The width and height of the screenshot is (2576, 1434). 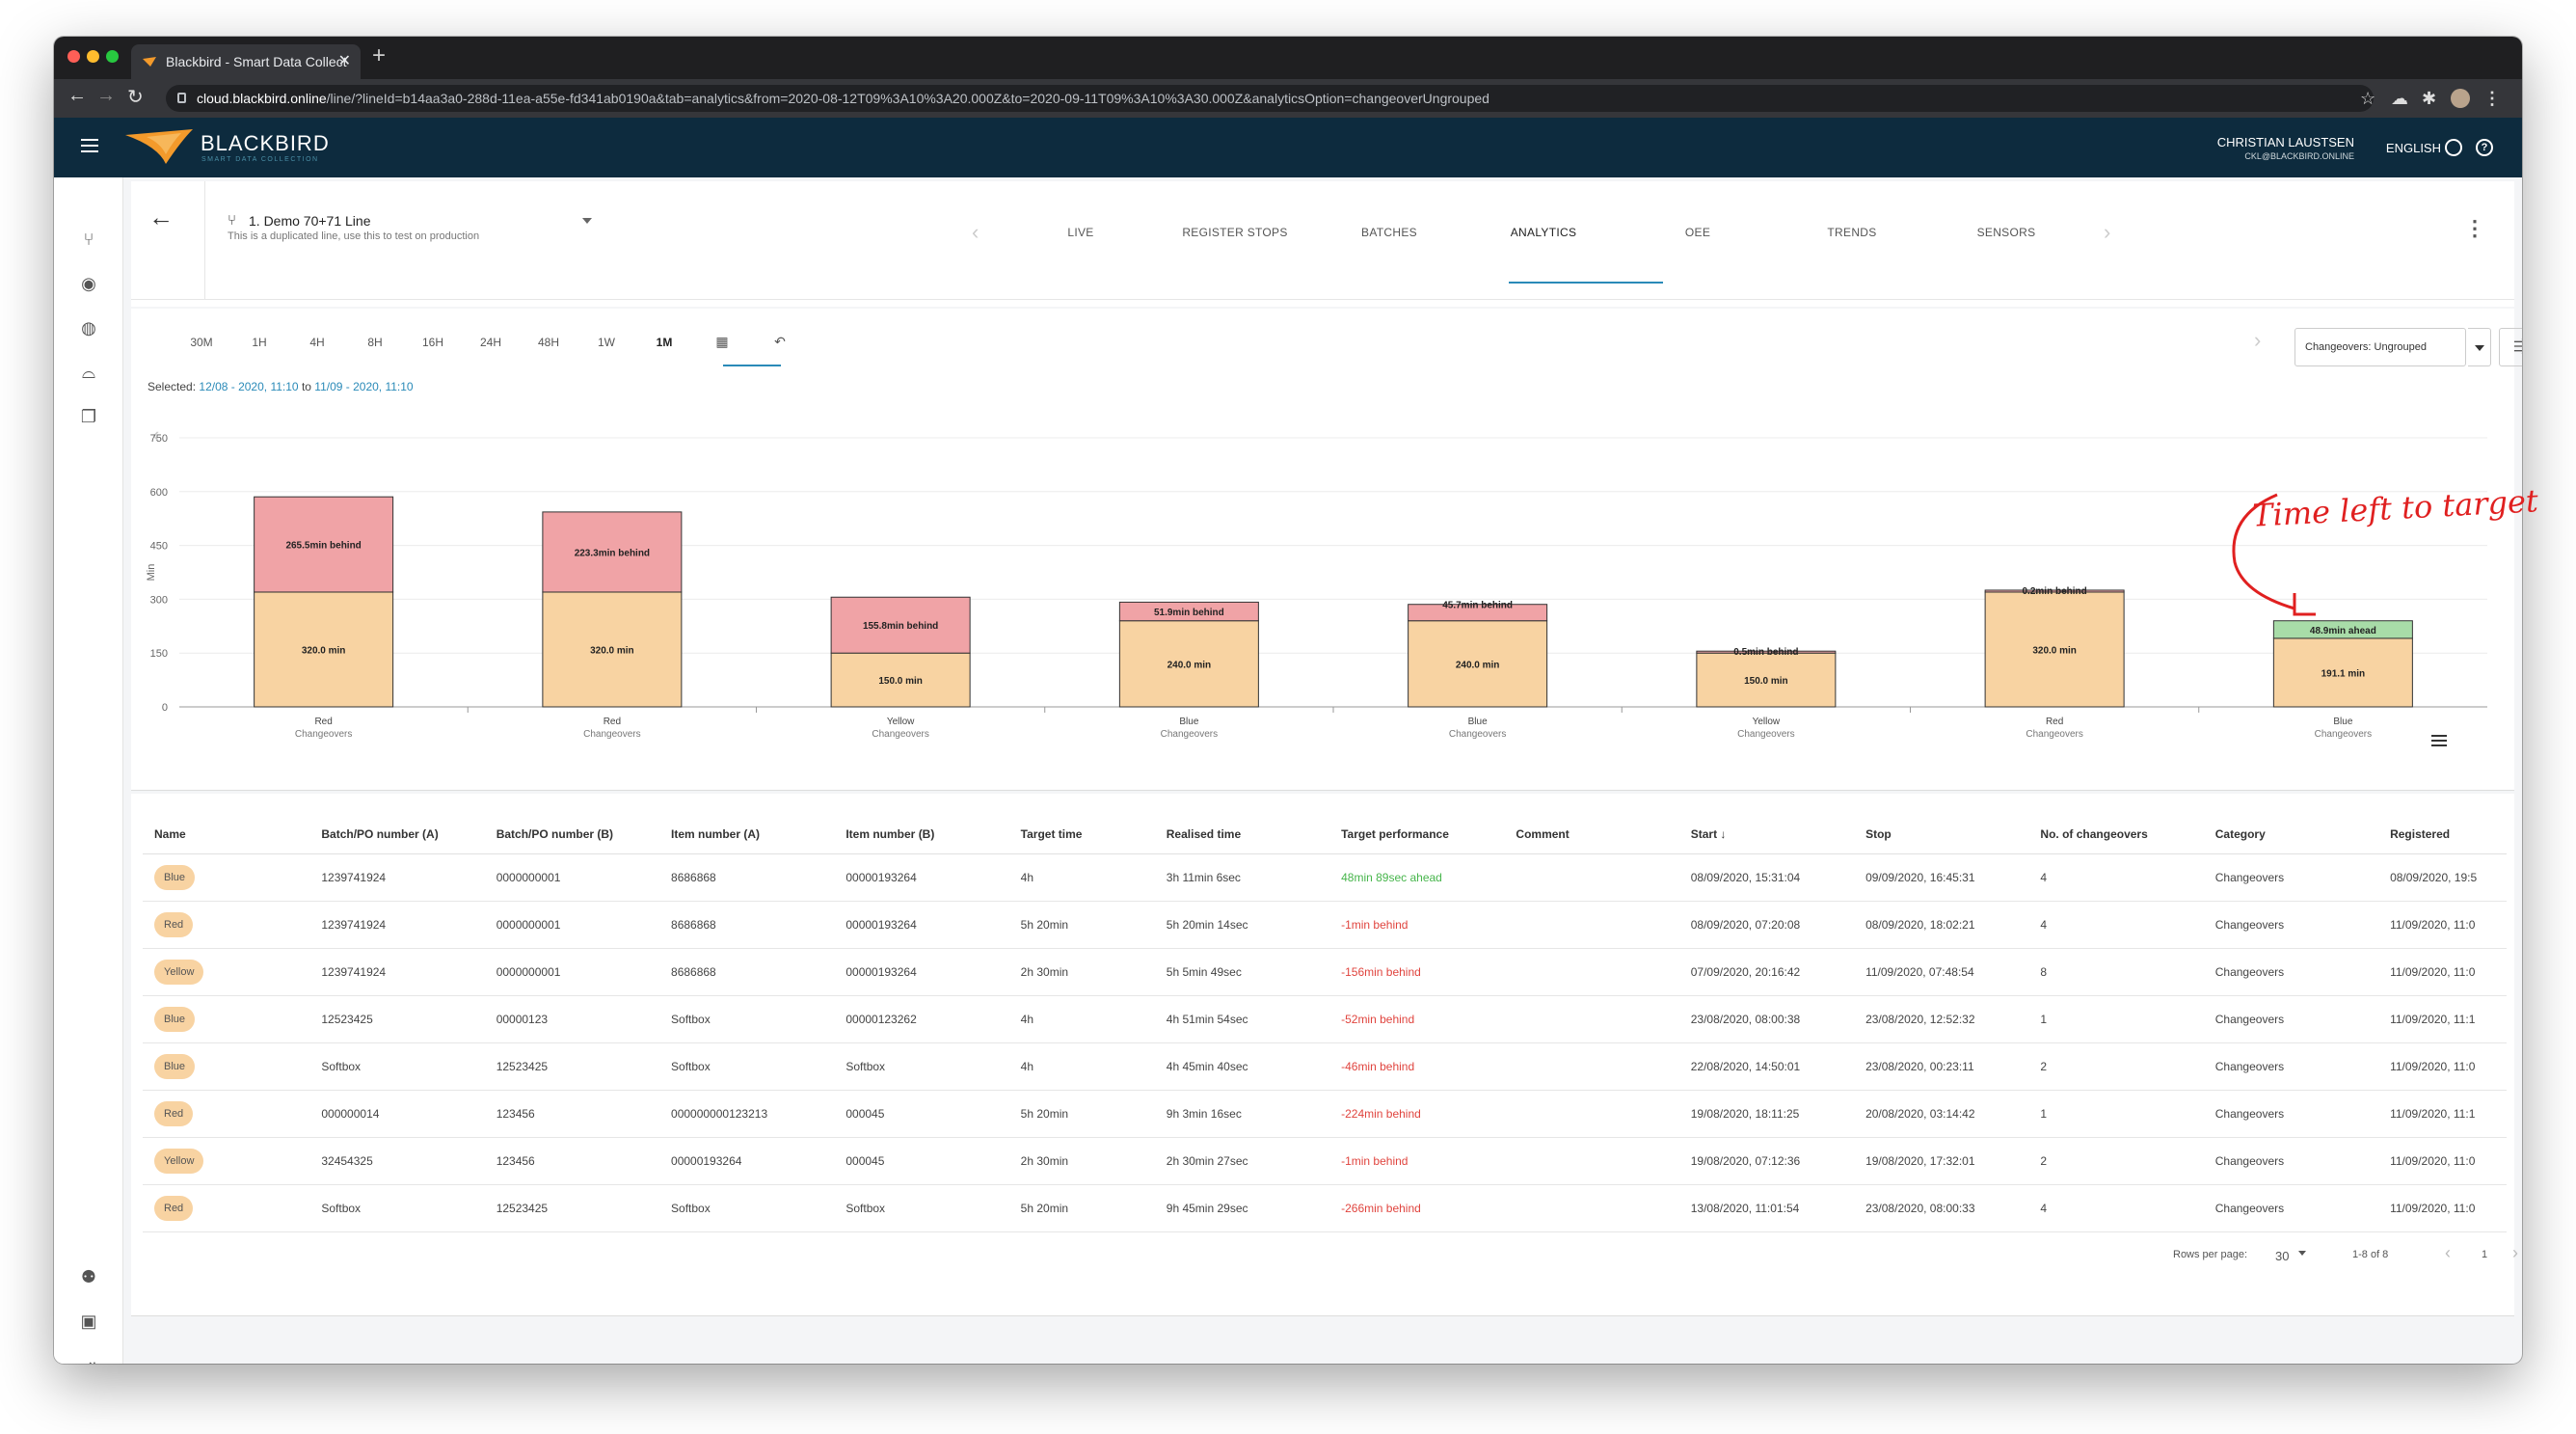 I want to click on help-icon: ?, so click(x=2484, y=147).